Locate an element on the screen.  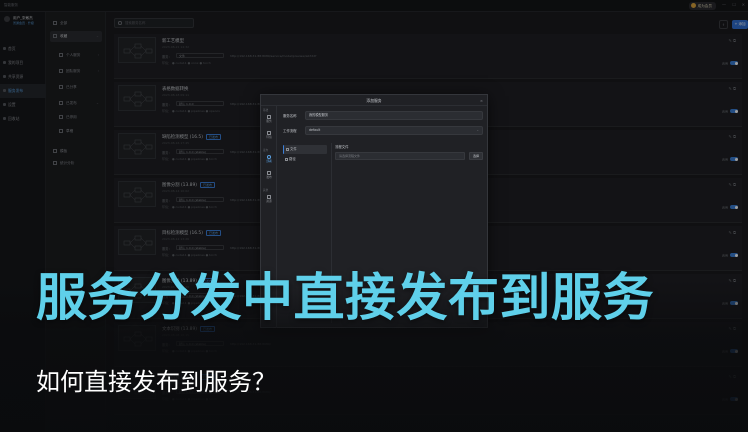
tab-label: 部署 is located at coordinates (269, 161).